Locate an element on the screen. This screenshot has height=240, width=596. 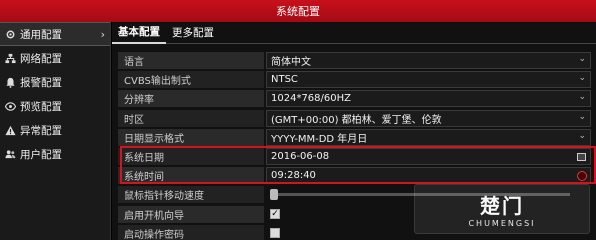
users-icon is located at coordinates (10, 154).